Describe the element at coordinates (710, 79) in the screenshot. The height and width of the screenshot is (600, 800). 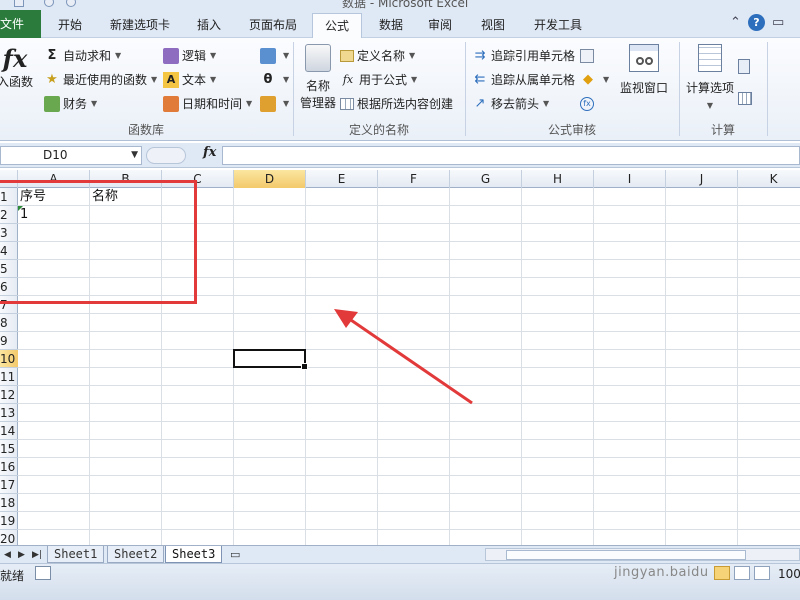
I see `calculation-options-button: 计算选项 ▼` at that location.